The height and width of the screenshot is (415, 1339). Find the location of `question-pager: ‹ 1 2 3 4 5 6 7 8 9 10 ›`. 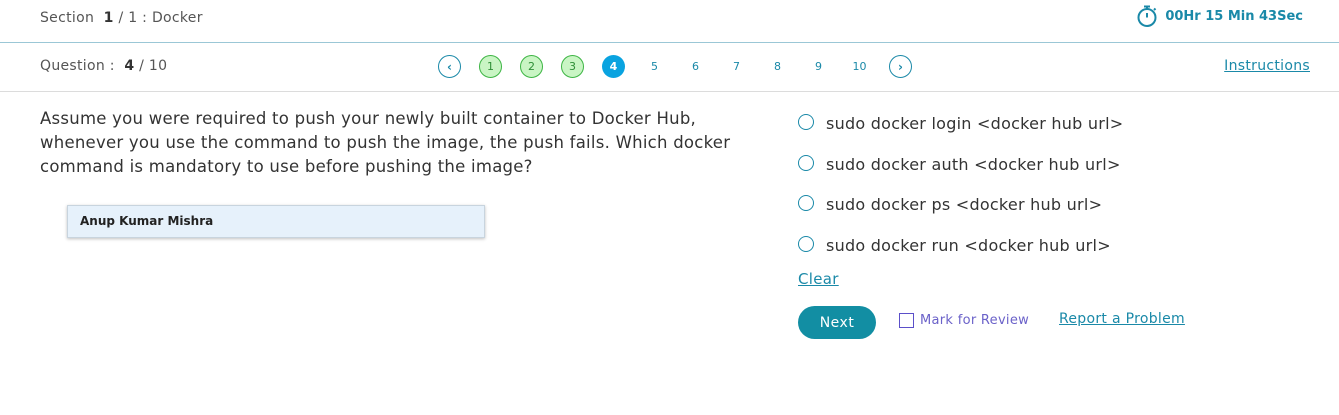

question-pager: ‹ 1 2 3 4 5 6 7 8 9 10 › is located at coordinates (675, 66).